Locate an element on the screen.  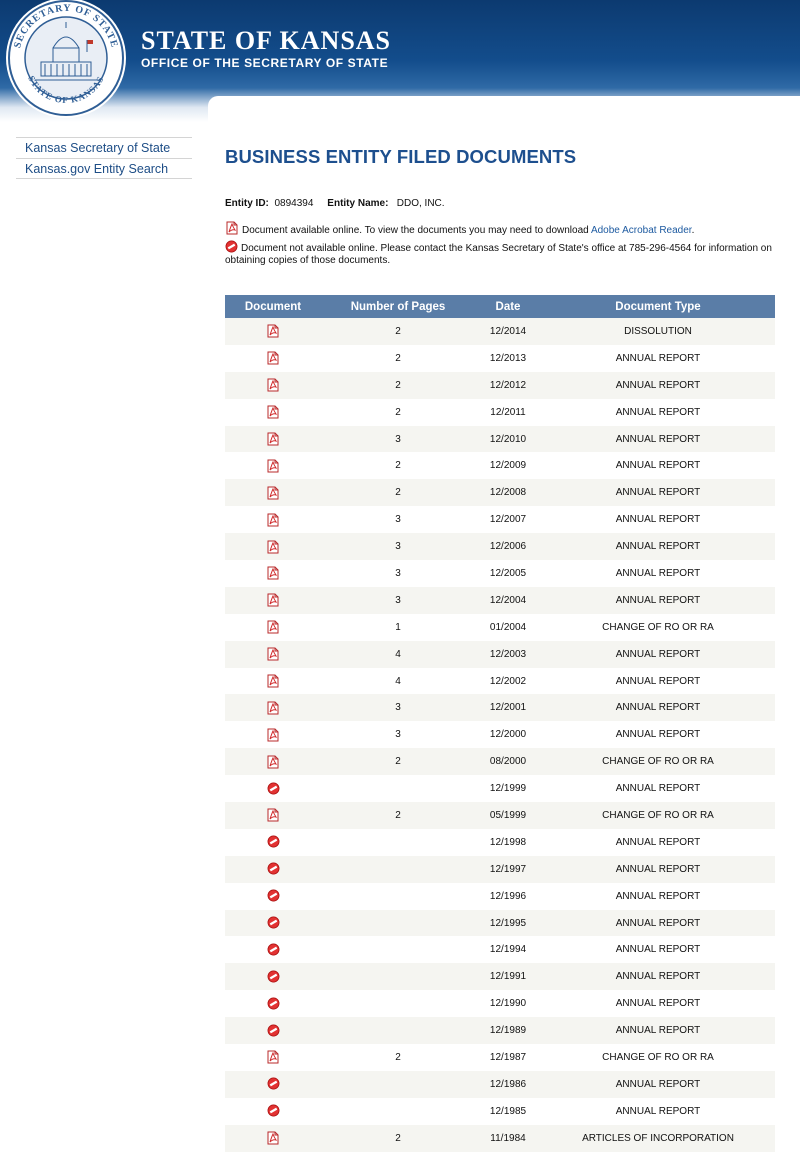
date-cell: 12/1986 is located at coordinates (508, 1084).